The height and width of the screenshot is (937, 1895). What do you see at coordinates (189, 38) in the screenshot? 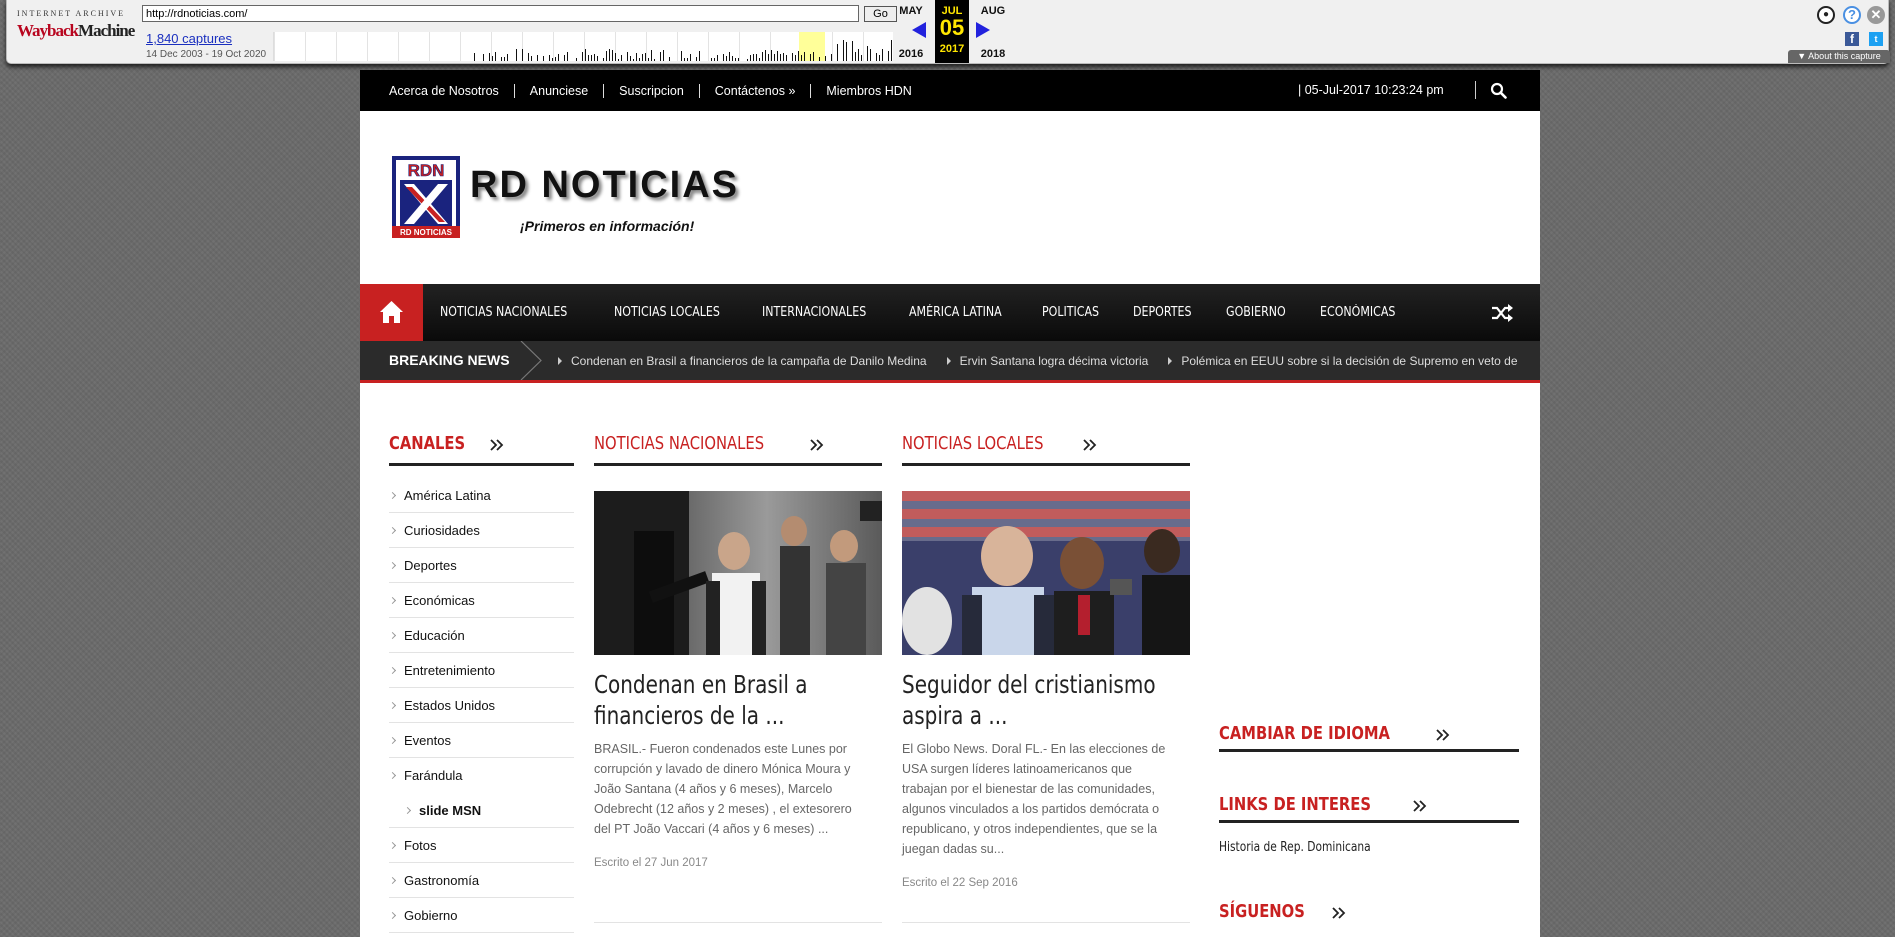
I see `wayback-captures-link: 1,840 captures` at bounding box center [189, 38].